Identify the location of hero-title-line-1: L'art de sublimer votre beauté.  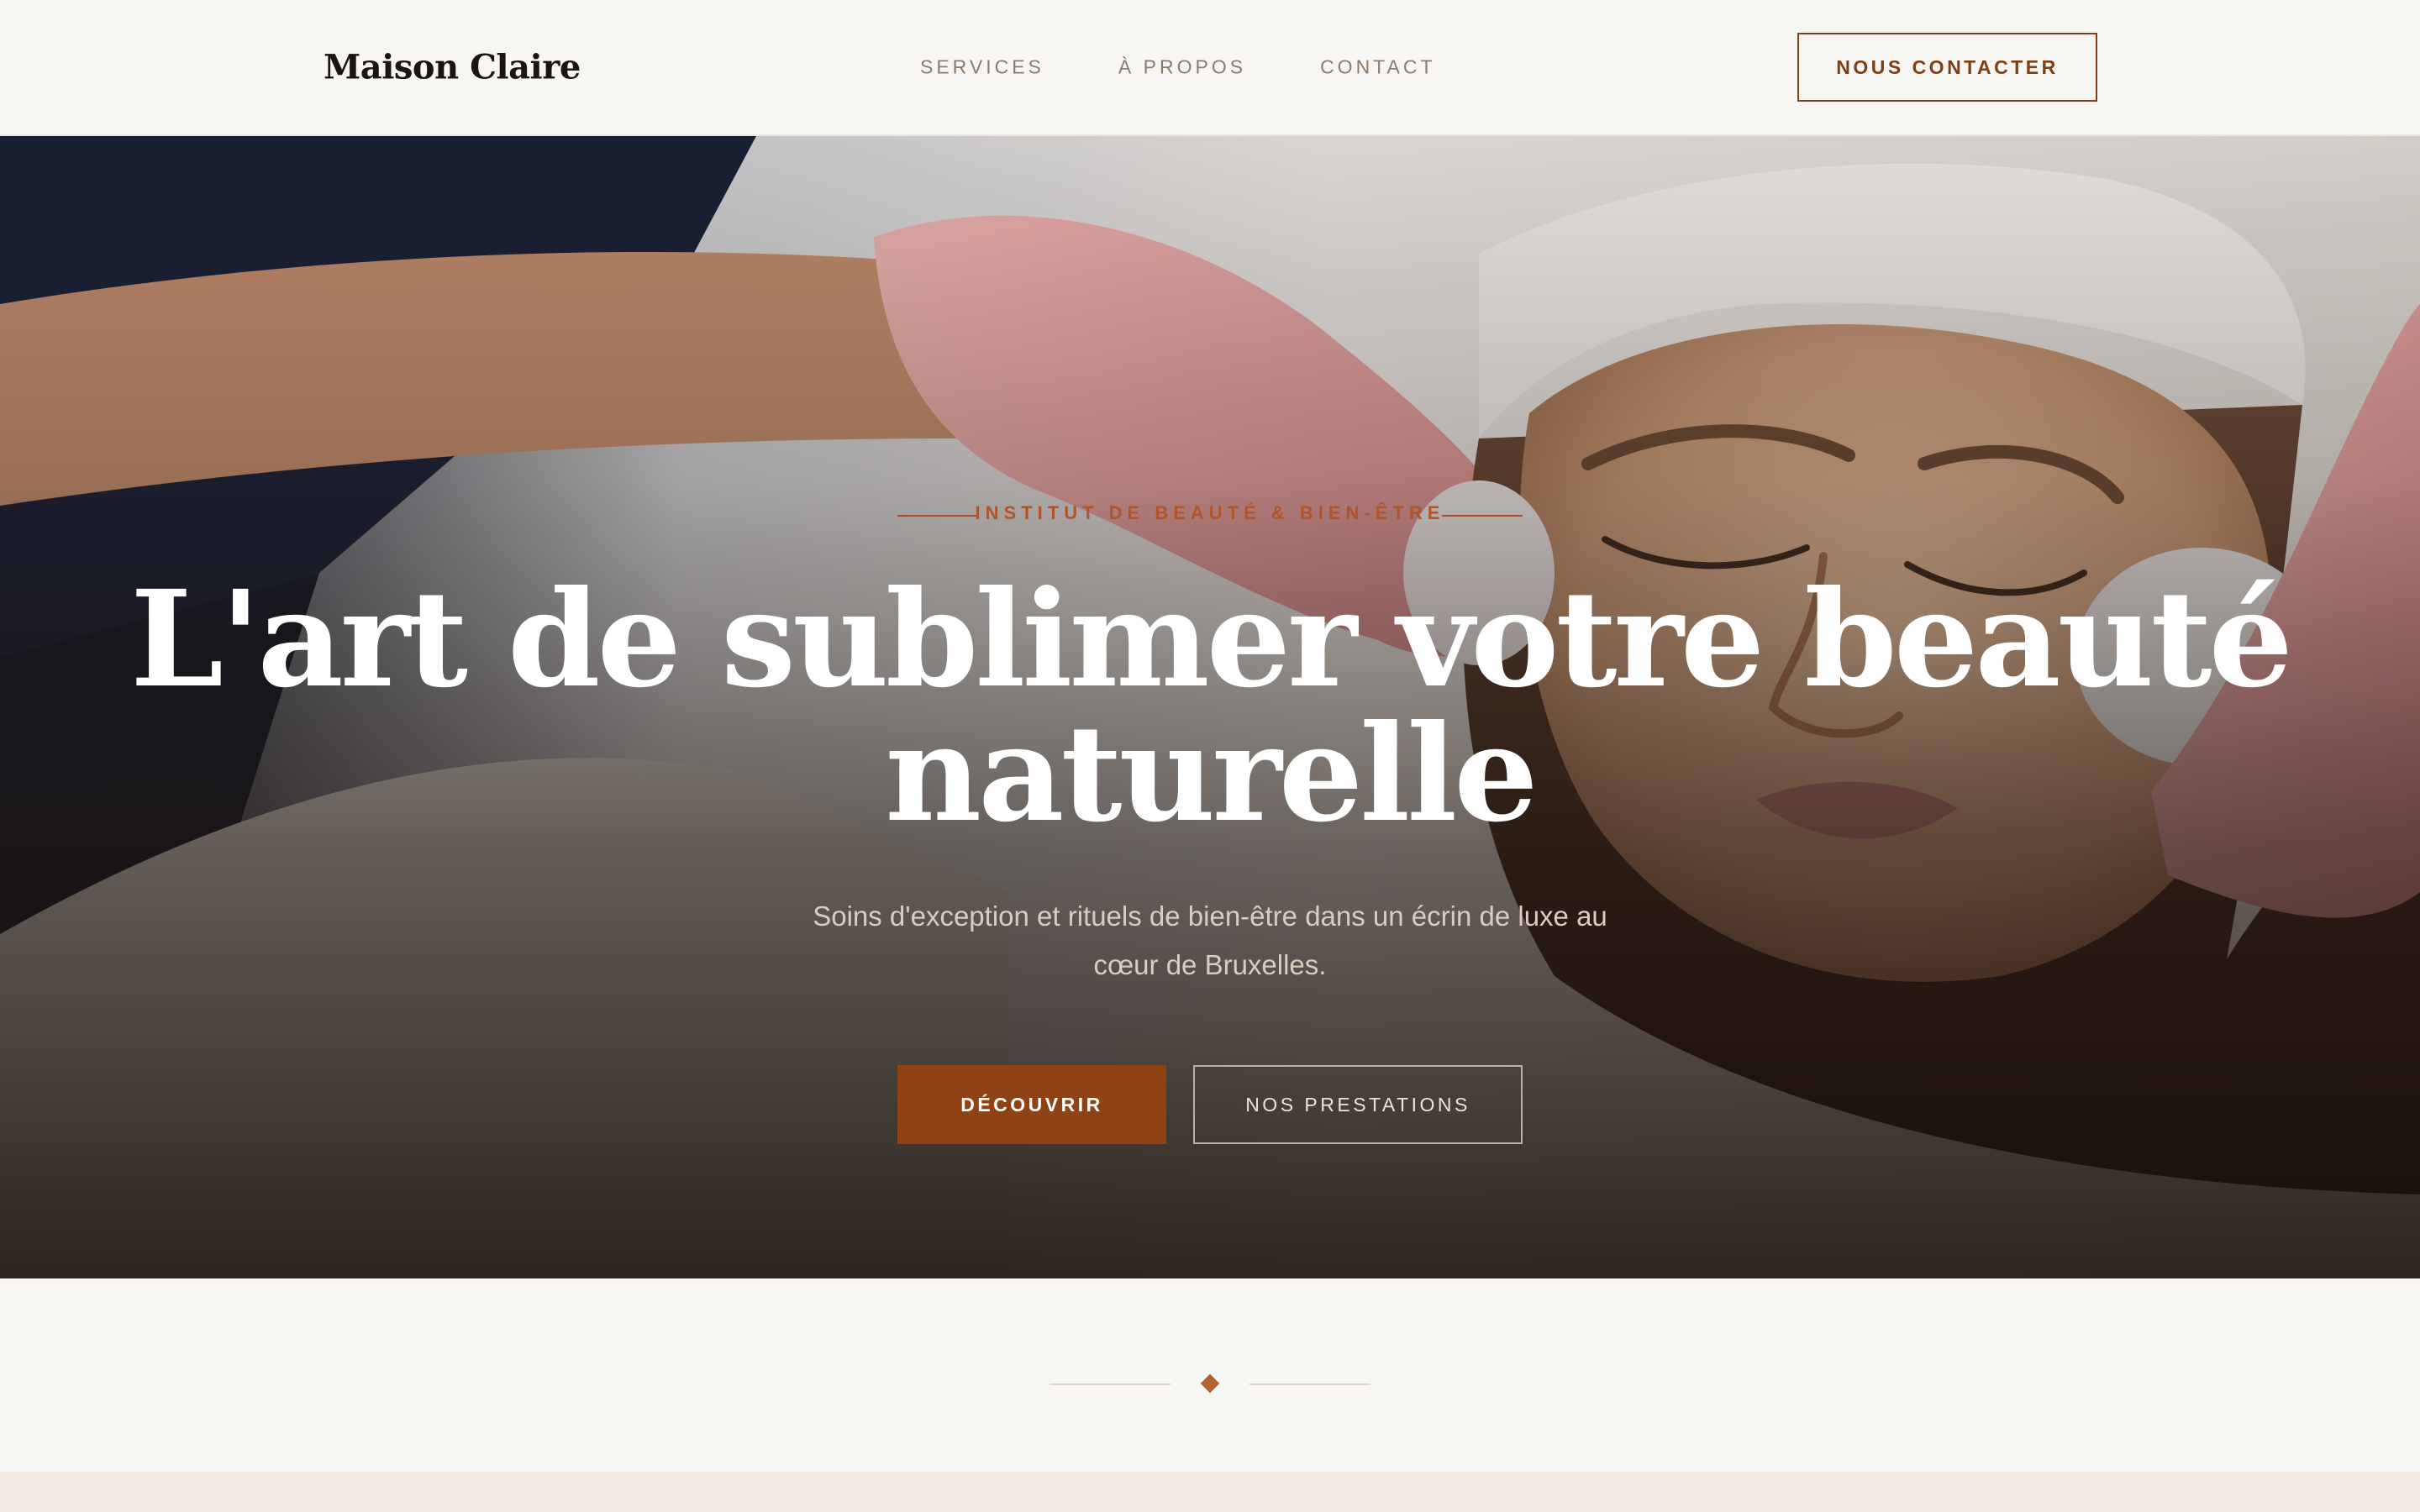
(1211, 639).